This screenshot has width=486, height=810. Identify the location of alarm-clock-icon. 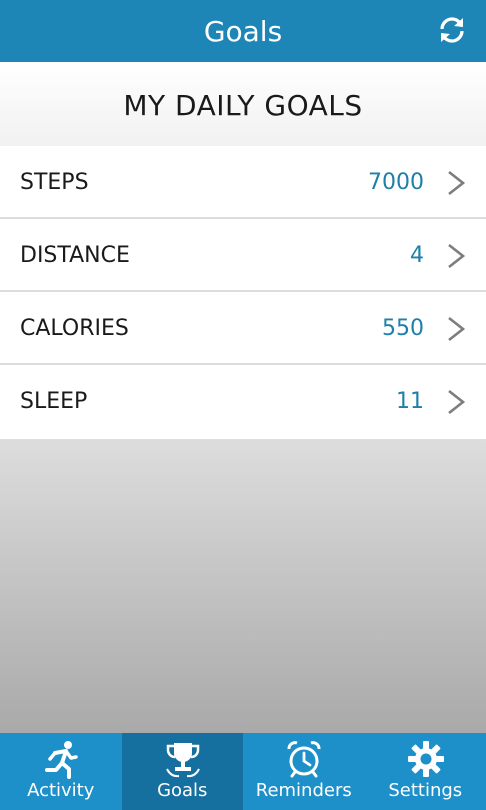
(304, 759).